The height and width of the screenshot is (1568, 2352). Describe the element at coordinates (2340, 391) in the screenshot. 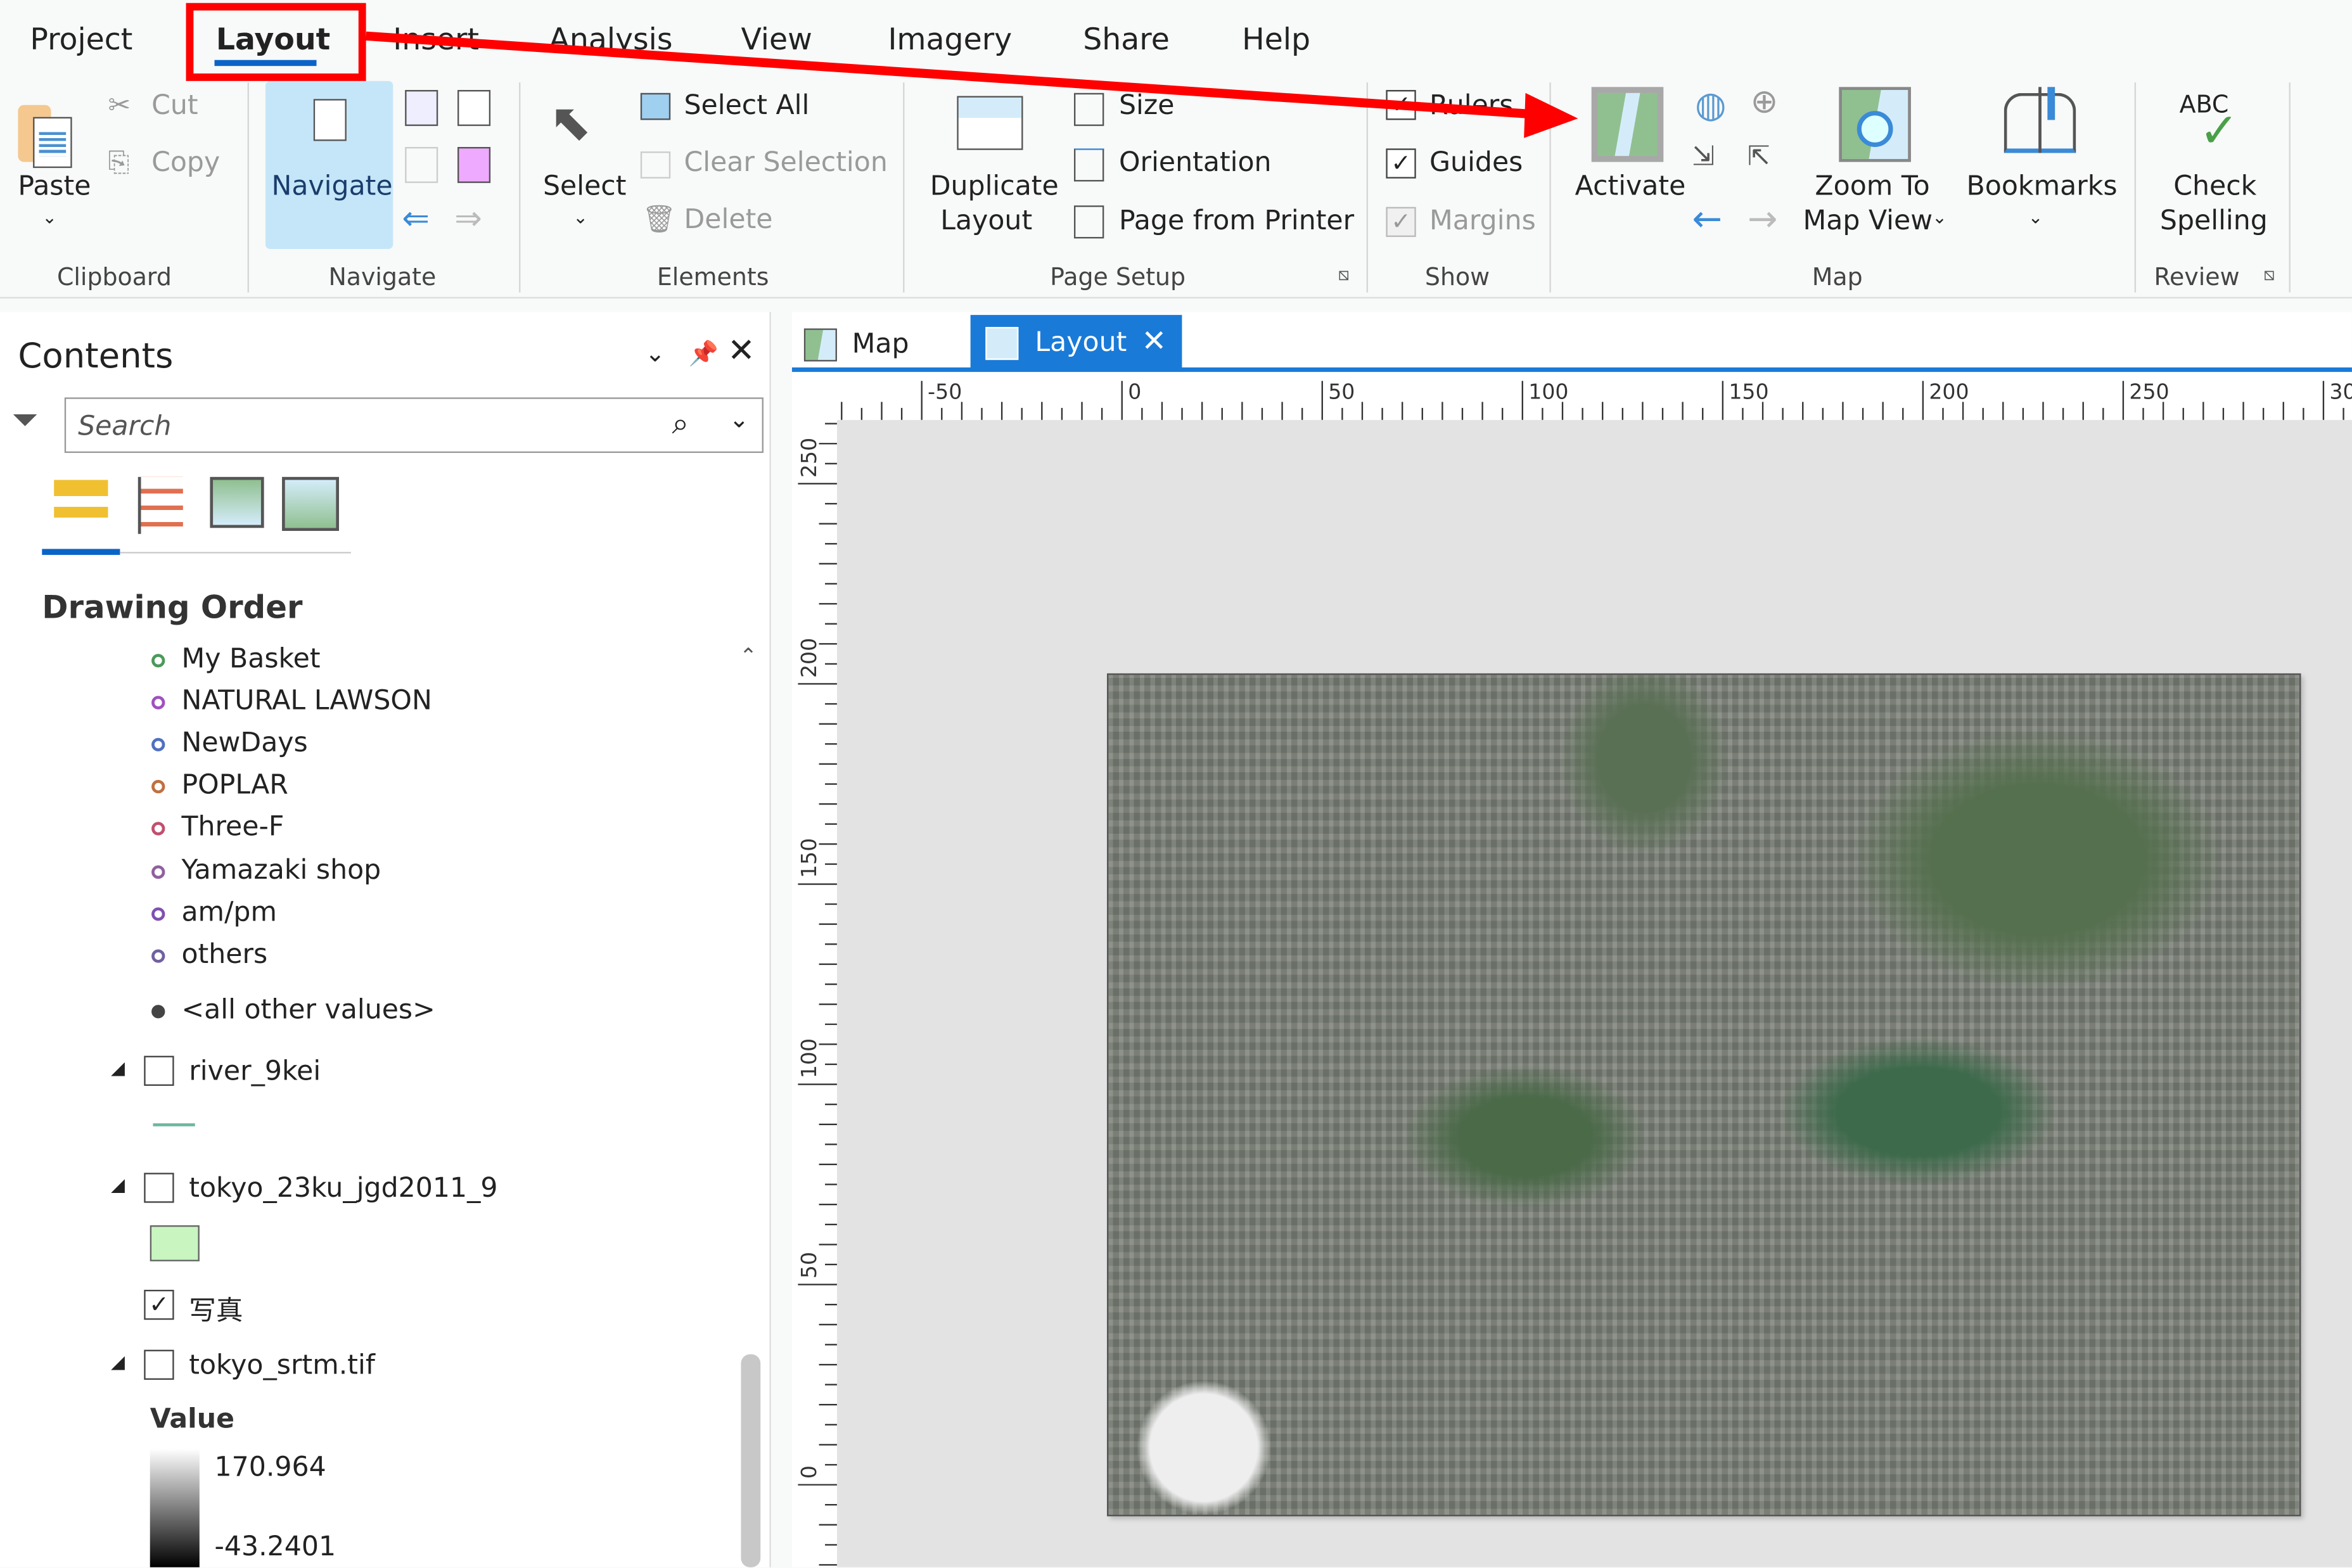

I see `ruler-label: 30` at that location.